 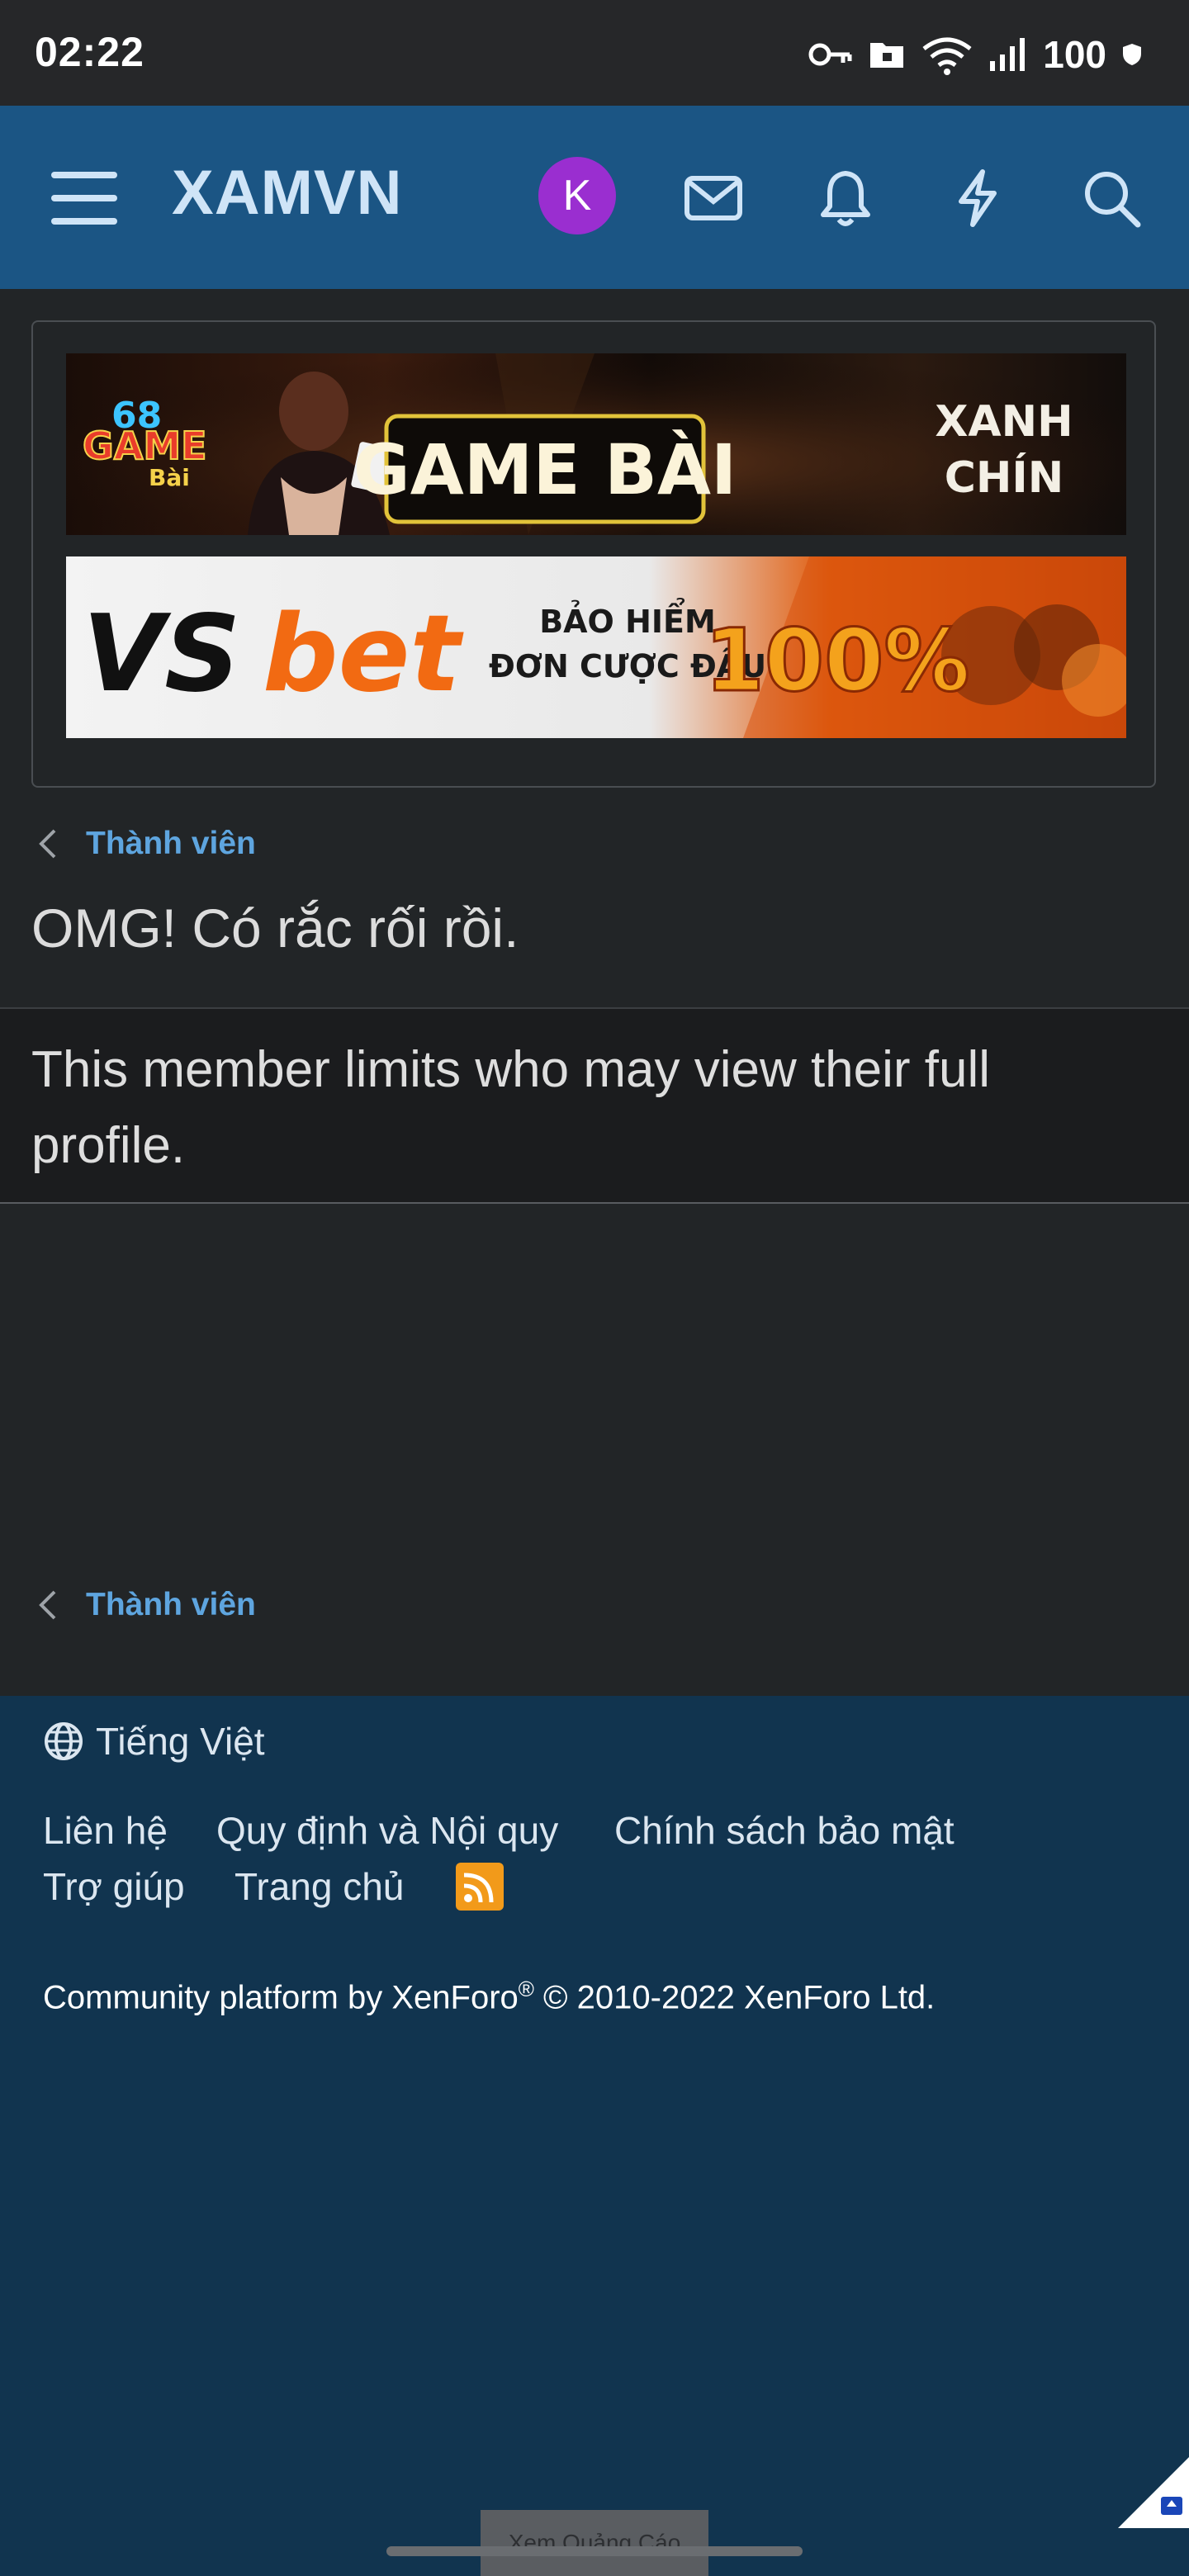 I want to click on registered-mark: ®, so click(x=526, y=1989).